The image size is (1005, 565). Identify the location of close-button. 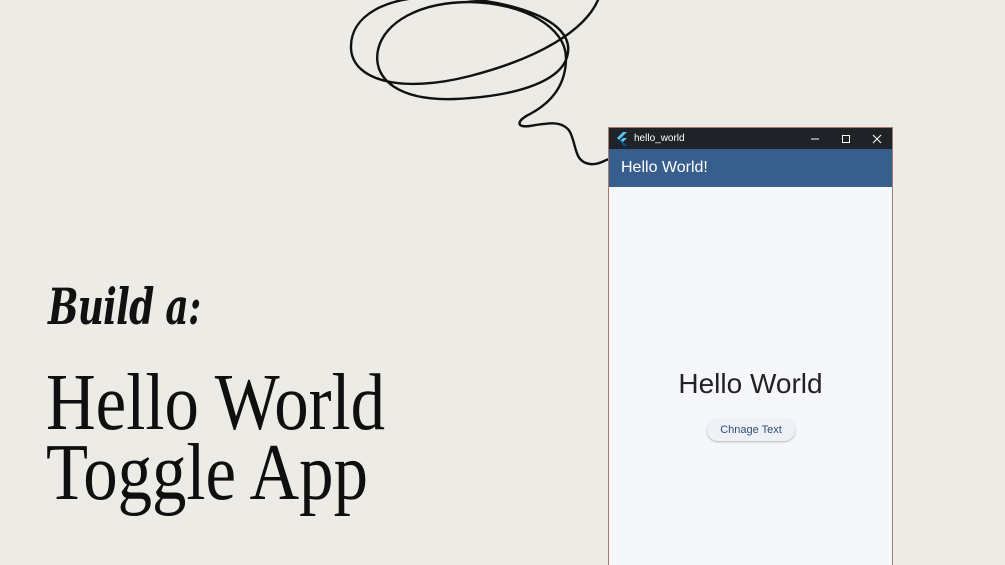
(876, 138).